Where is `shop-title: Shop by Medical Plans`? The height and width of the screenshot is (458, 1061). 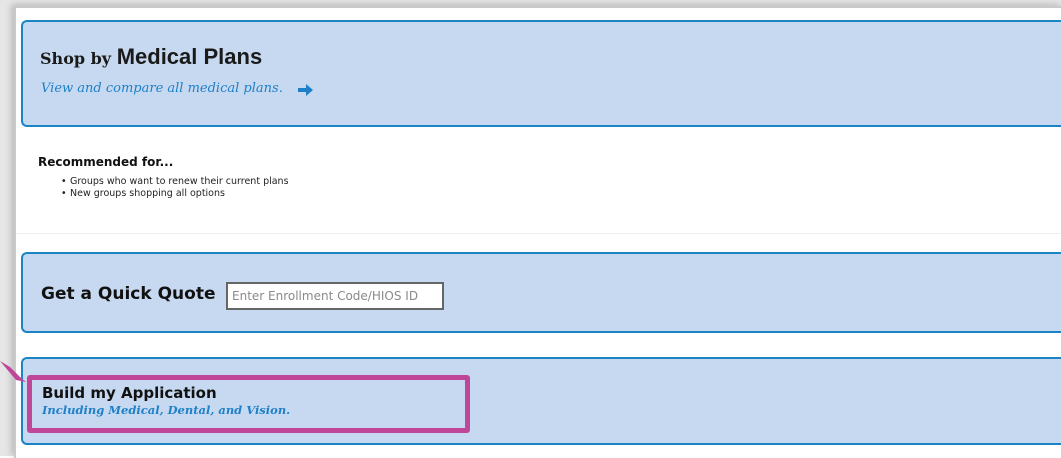
shop-title: Shop by Medical Plans is located at coordinates (151, 57).